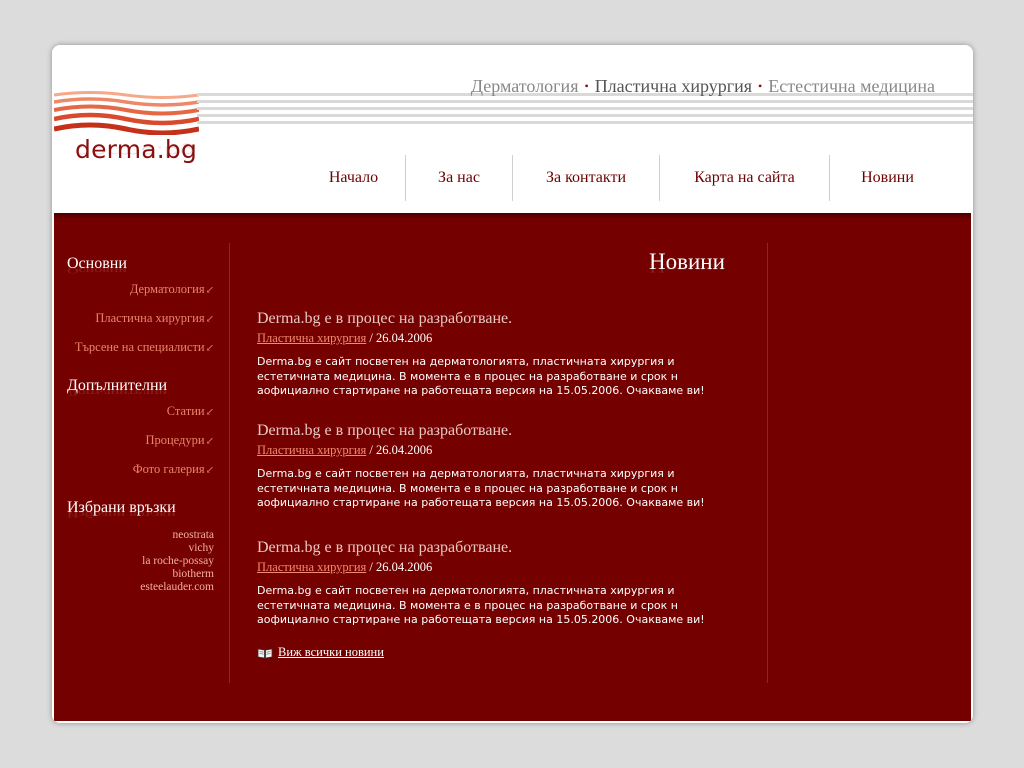 This screenshot has height=768, width=1024. Describe the element at coordinates (887, 178) in the screenshot. I see `nav-news: Новини` at that location.